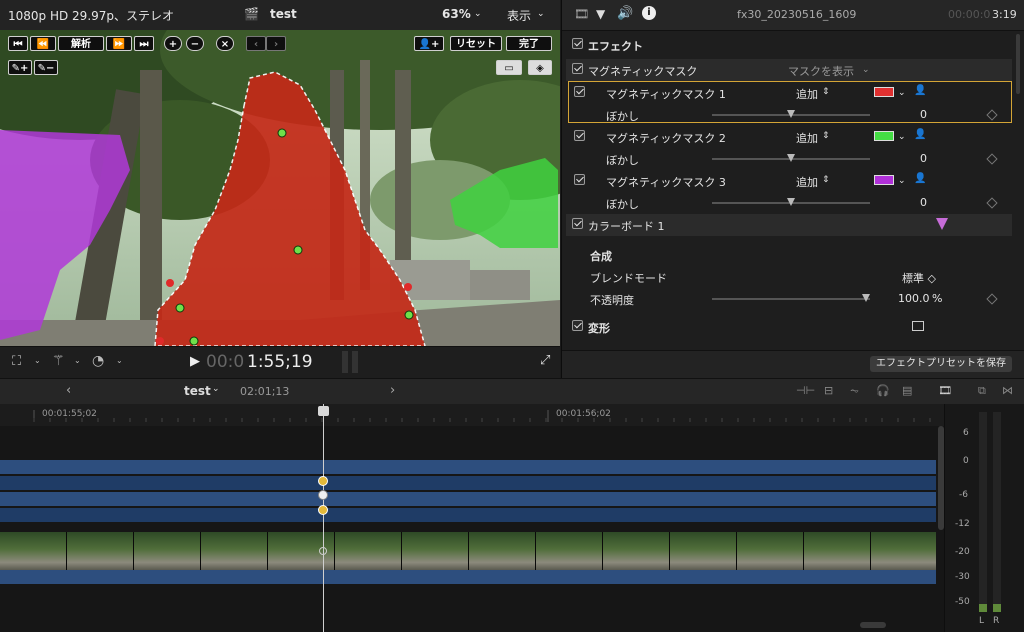 The width and height of the screenshot is (1024, 632). What do you see at coordinates (256, 43) in the screenshot?
I see `prev-frame-button: ‹` at bounding box center [256, 43].